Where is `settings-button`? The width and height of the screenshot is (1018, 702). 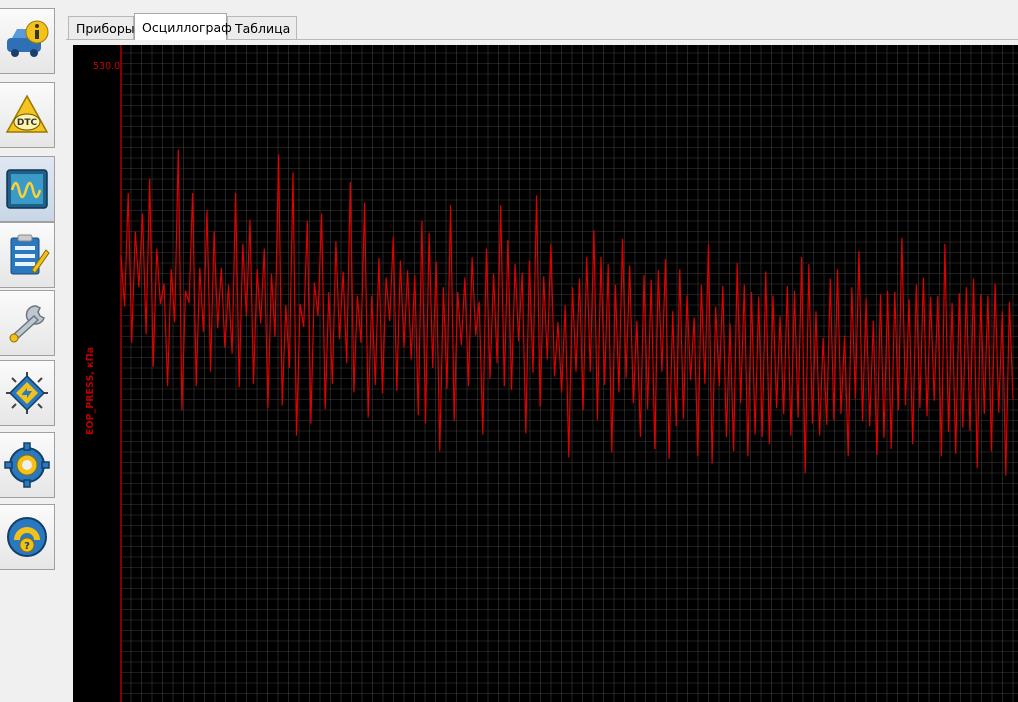 settings-button is located at coordinates (27, 465).